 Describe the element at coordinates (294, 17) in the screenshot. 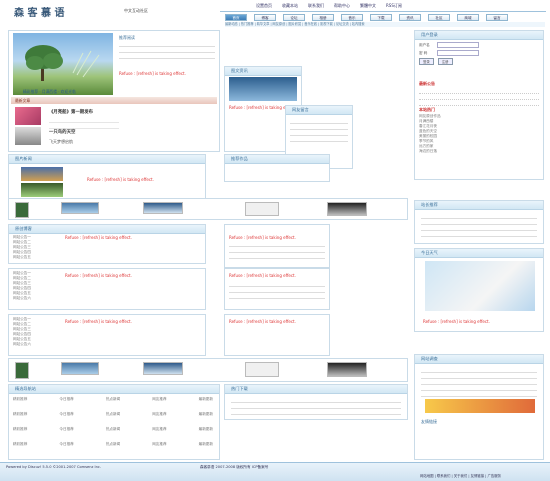

I see `tab-forum: 论坛` at that location.